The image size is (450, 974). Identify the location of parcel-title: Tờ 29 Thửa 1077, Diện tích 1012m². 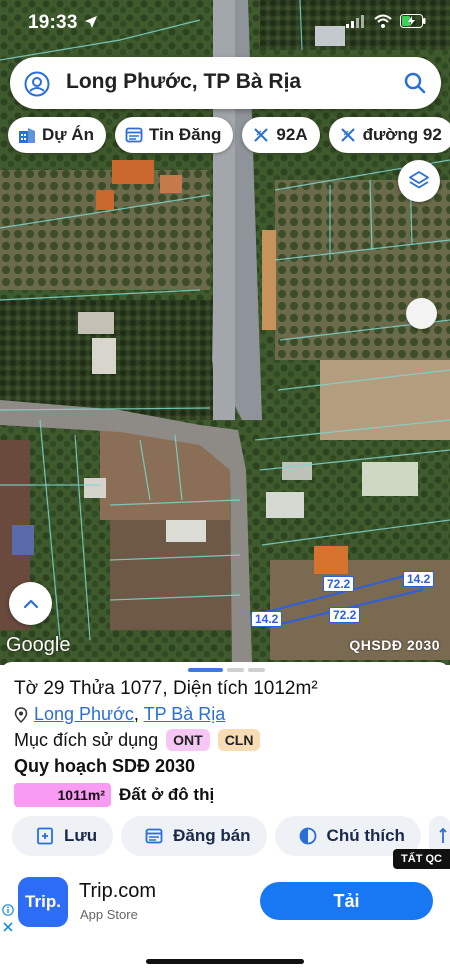
(166, 688).